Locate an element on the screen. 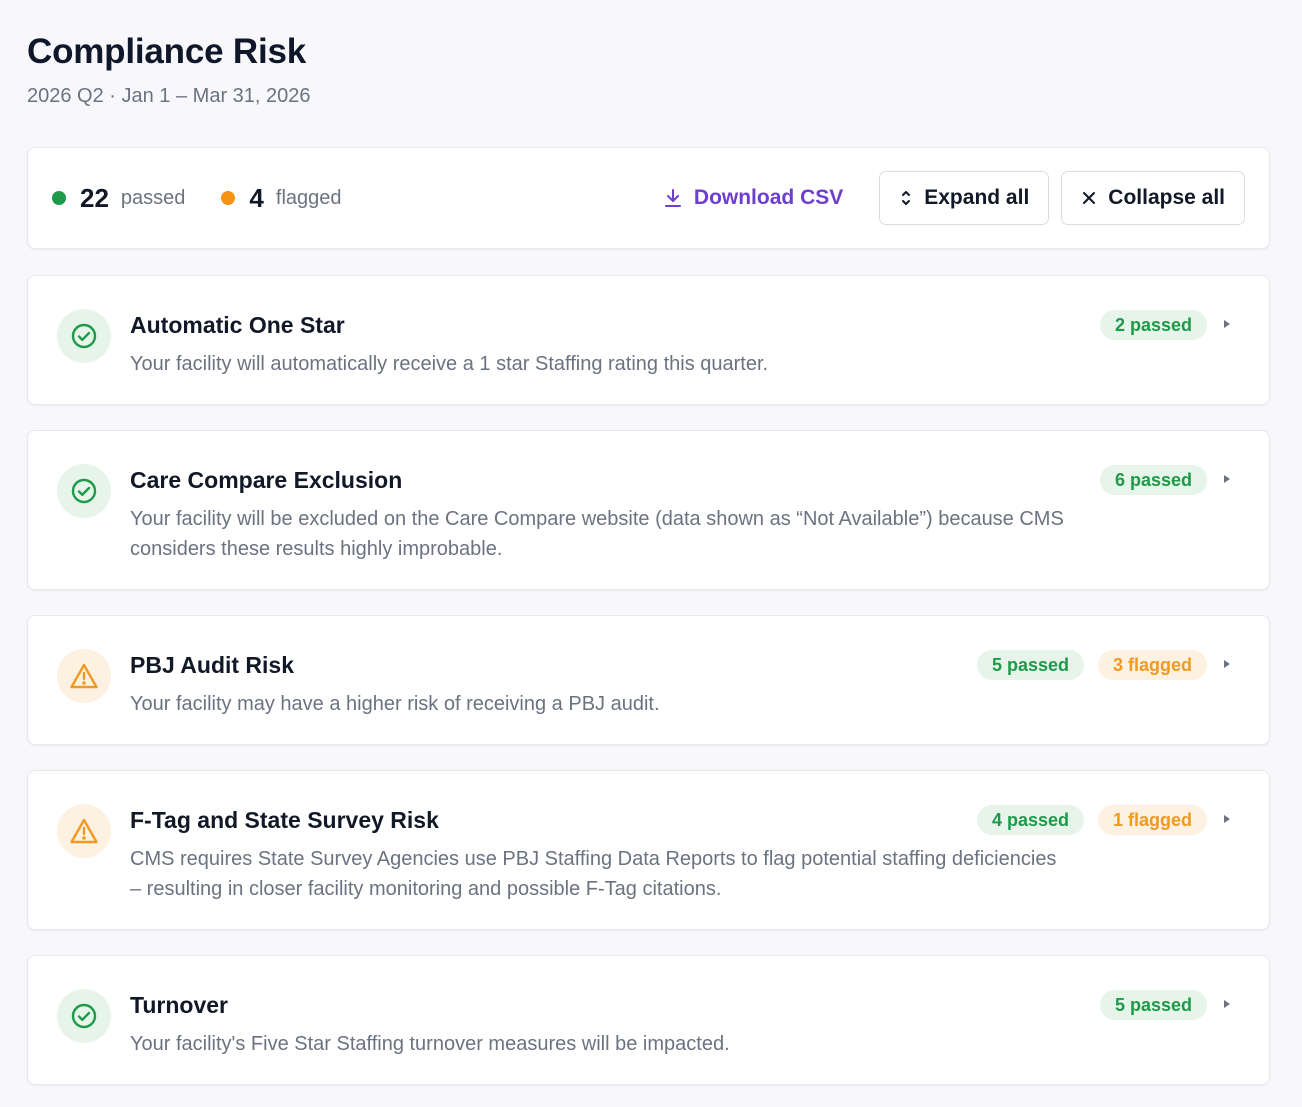 The image size is (1302, 1107). flagged-badge: 1 flagged is located at coordinates (1152, 820).